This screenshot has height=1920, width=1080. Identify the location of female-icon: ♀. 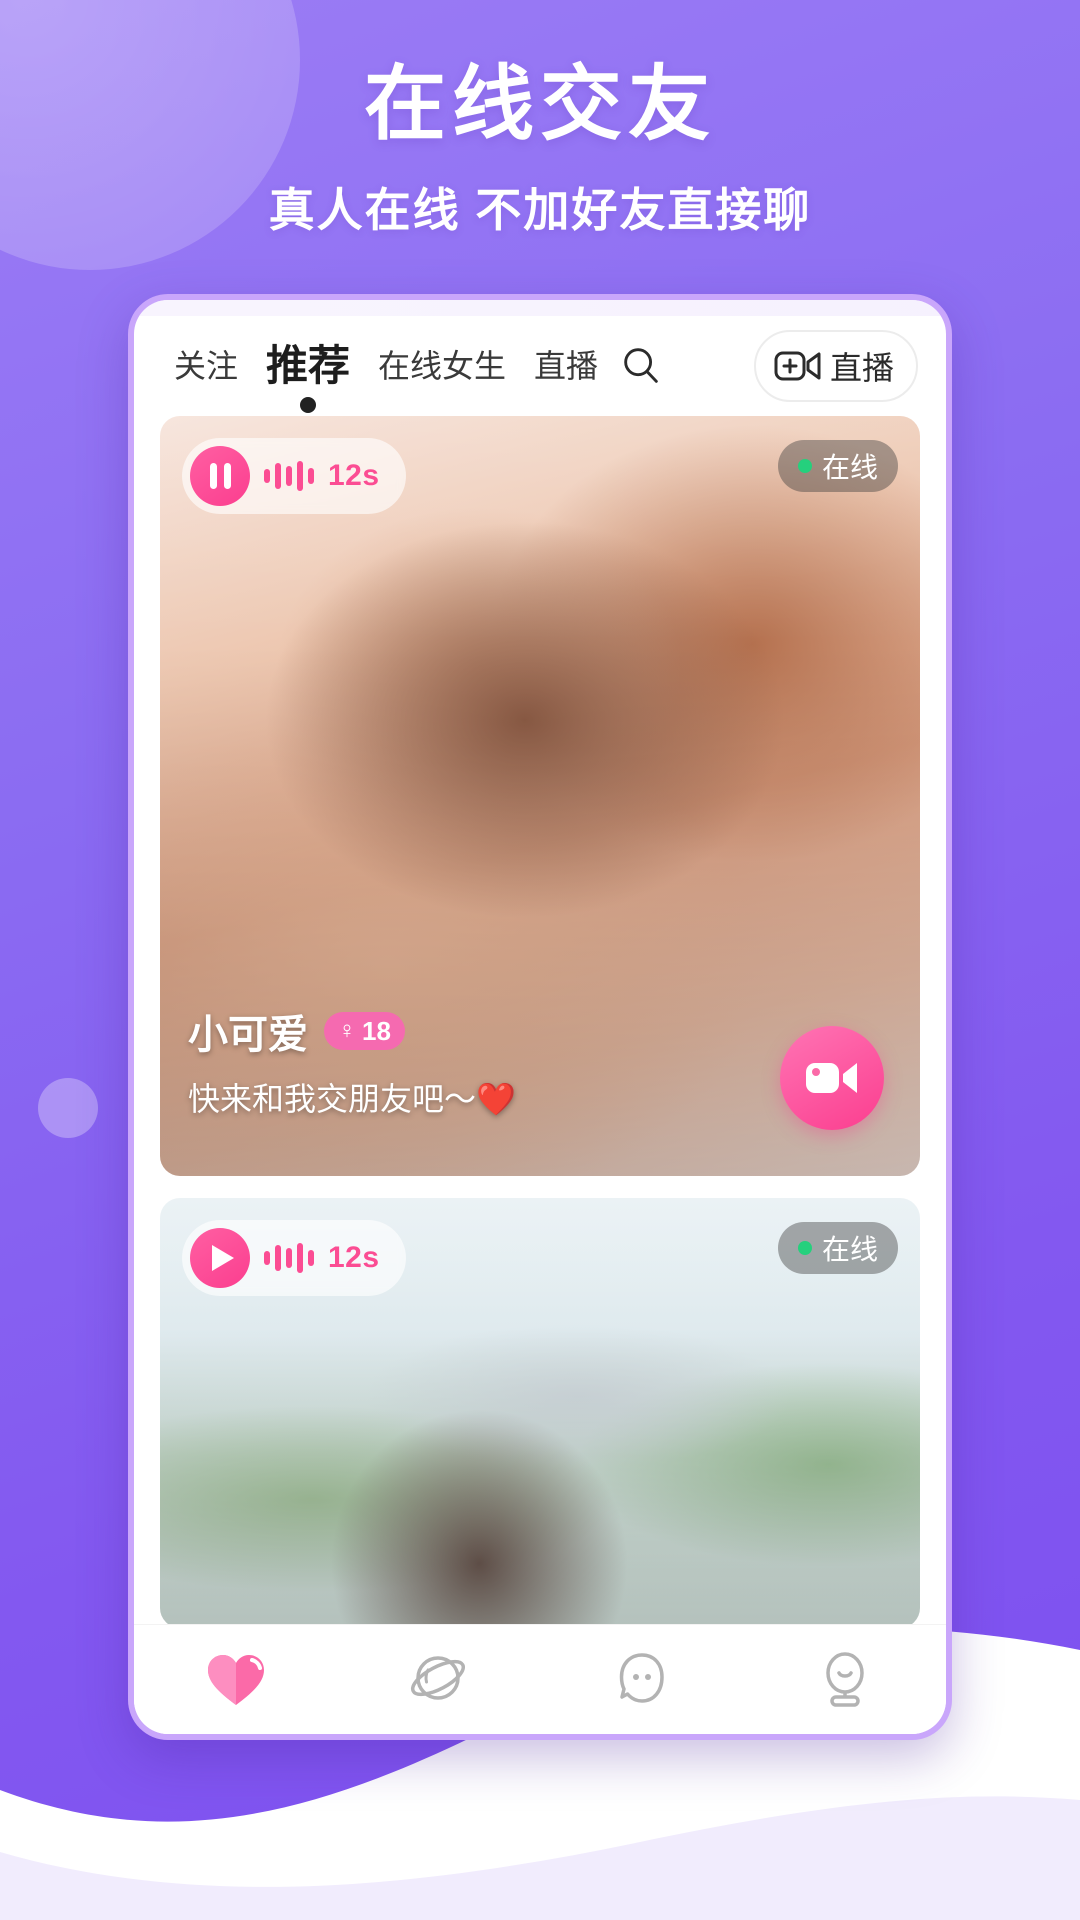
(347, 1030).